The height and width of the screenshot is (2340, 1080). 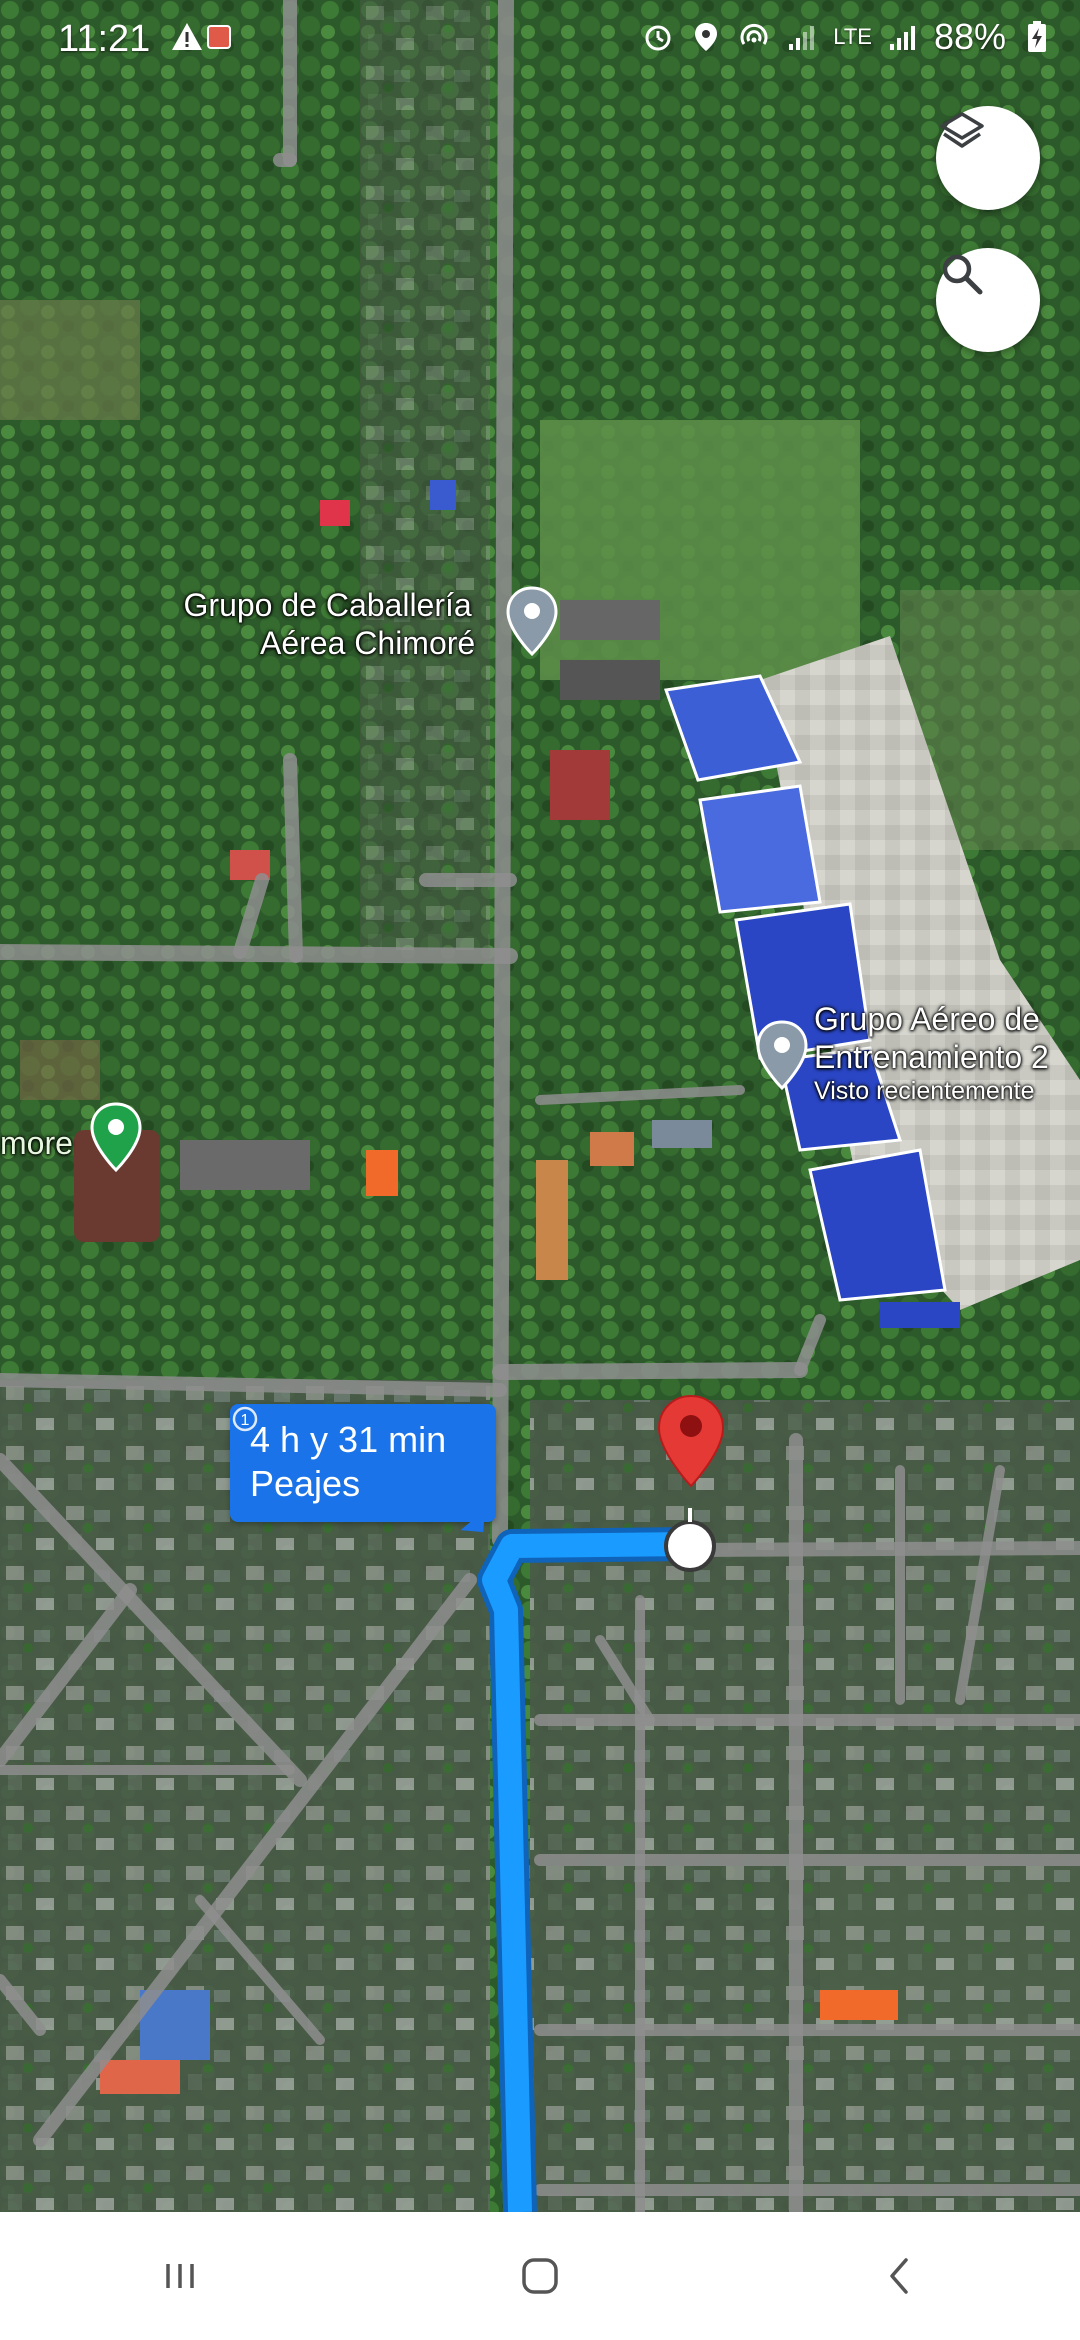 I want to click on hotspot-icon, so click(x=754, y=34).